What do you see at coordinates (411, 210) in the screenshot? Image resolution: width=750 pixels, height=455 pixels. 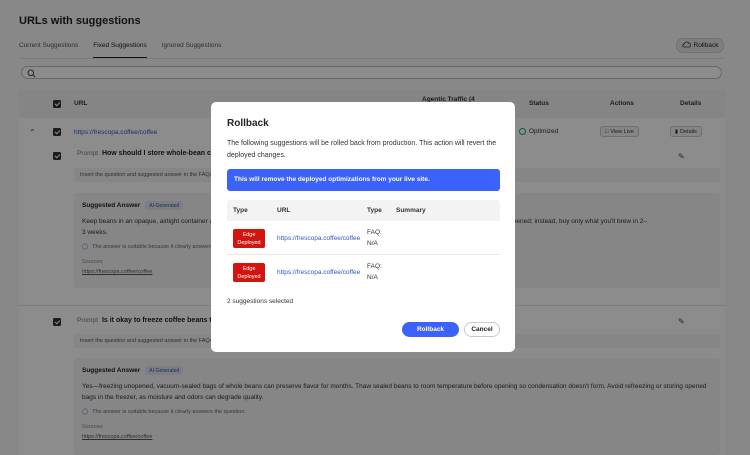 I see `col-summary: Summary` at bounding box center [411, 210].